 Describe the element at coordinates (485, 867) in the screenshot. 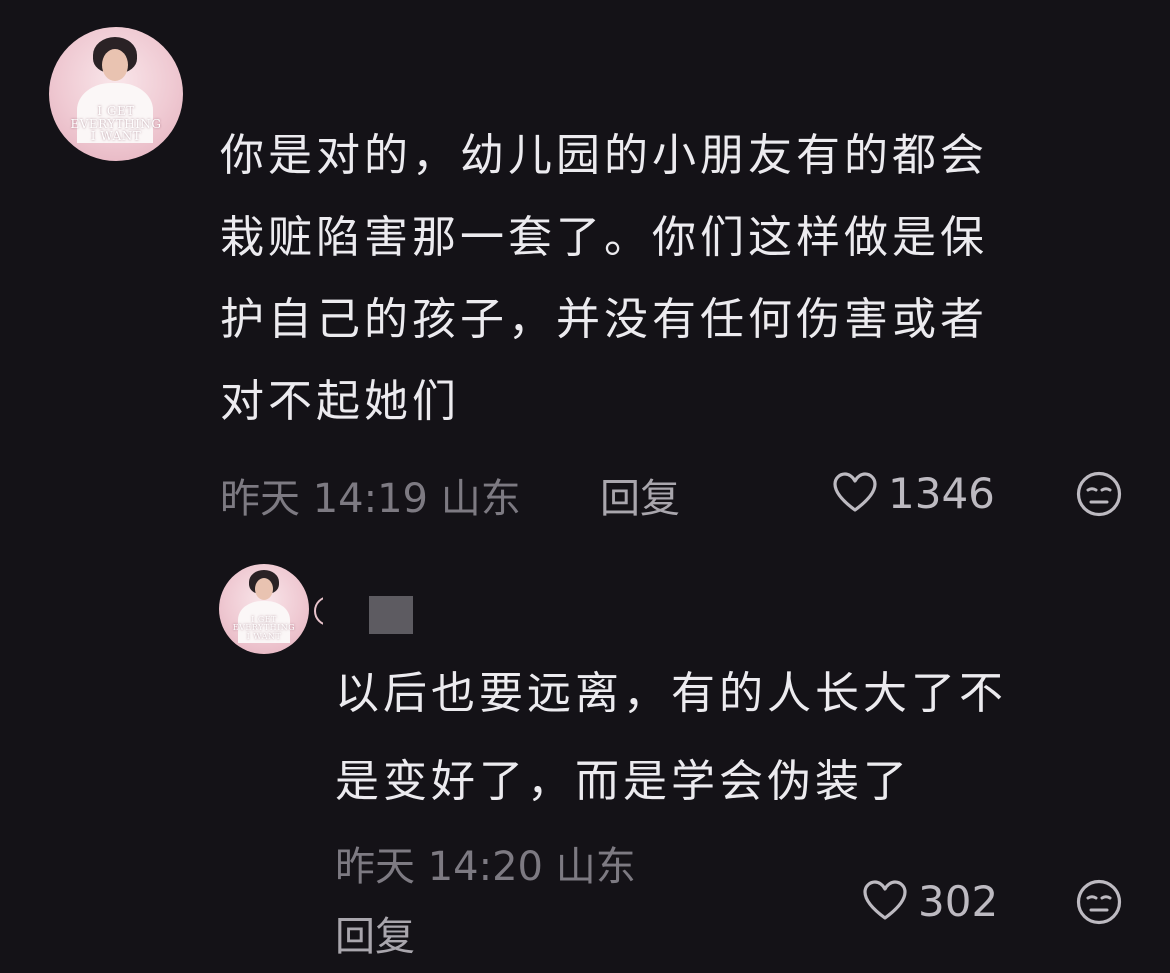

I see `reply-timestamp: 昨天 14:20 山东` at that location.